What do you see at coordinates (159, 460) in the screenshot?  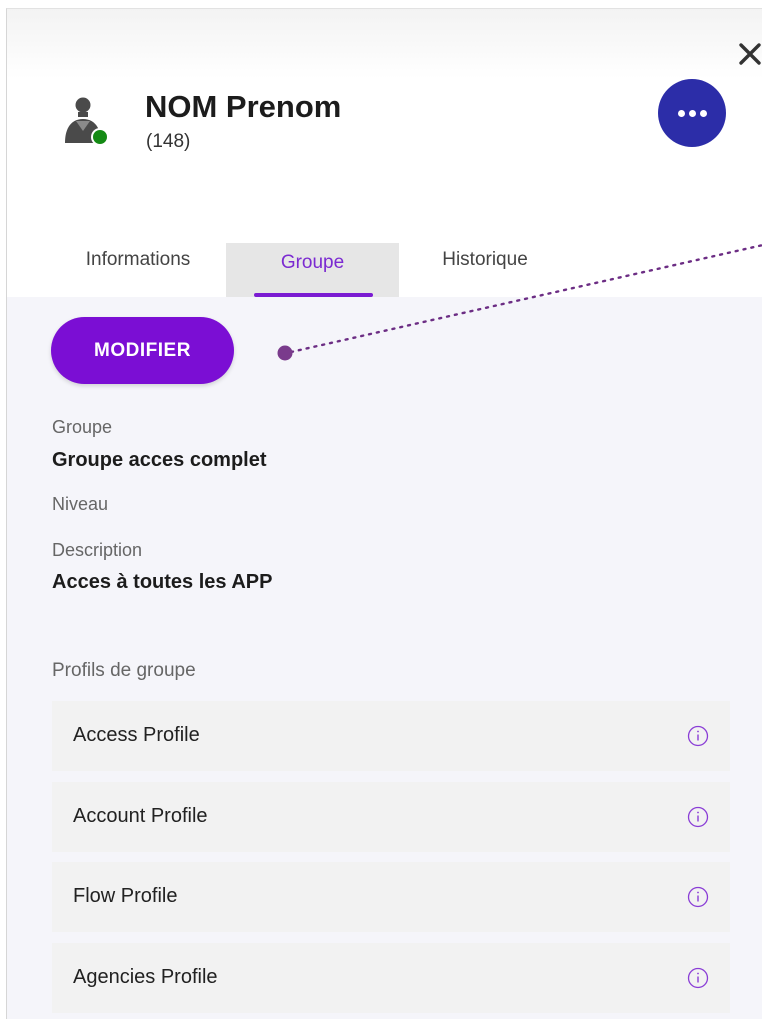 I see `group-value: Groupe acces complet` at bounding box center [159, 460].